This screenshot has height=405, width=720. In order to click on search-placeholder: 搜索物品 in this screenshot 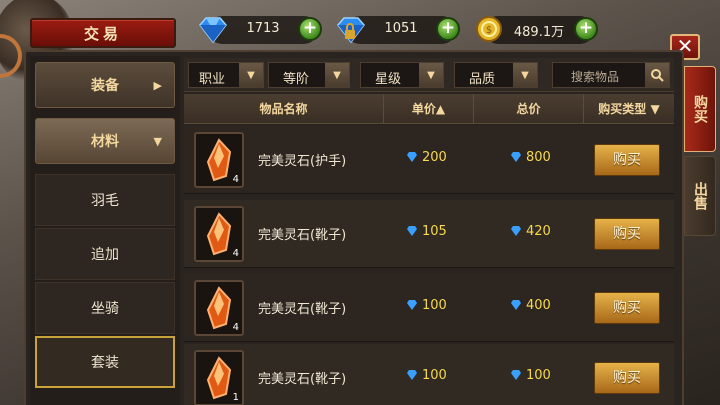, I will do `click(595, 77)`.